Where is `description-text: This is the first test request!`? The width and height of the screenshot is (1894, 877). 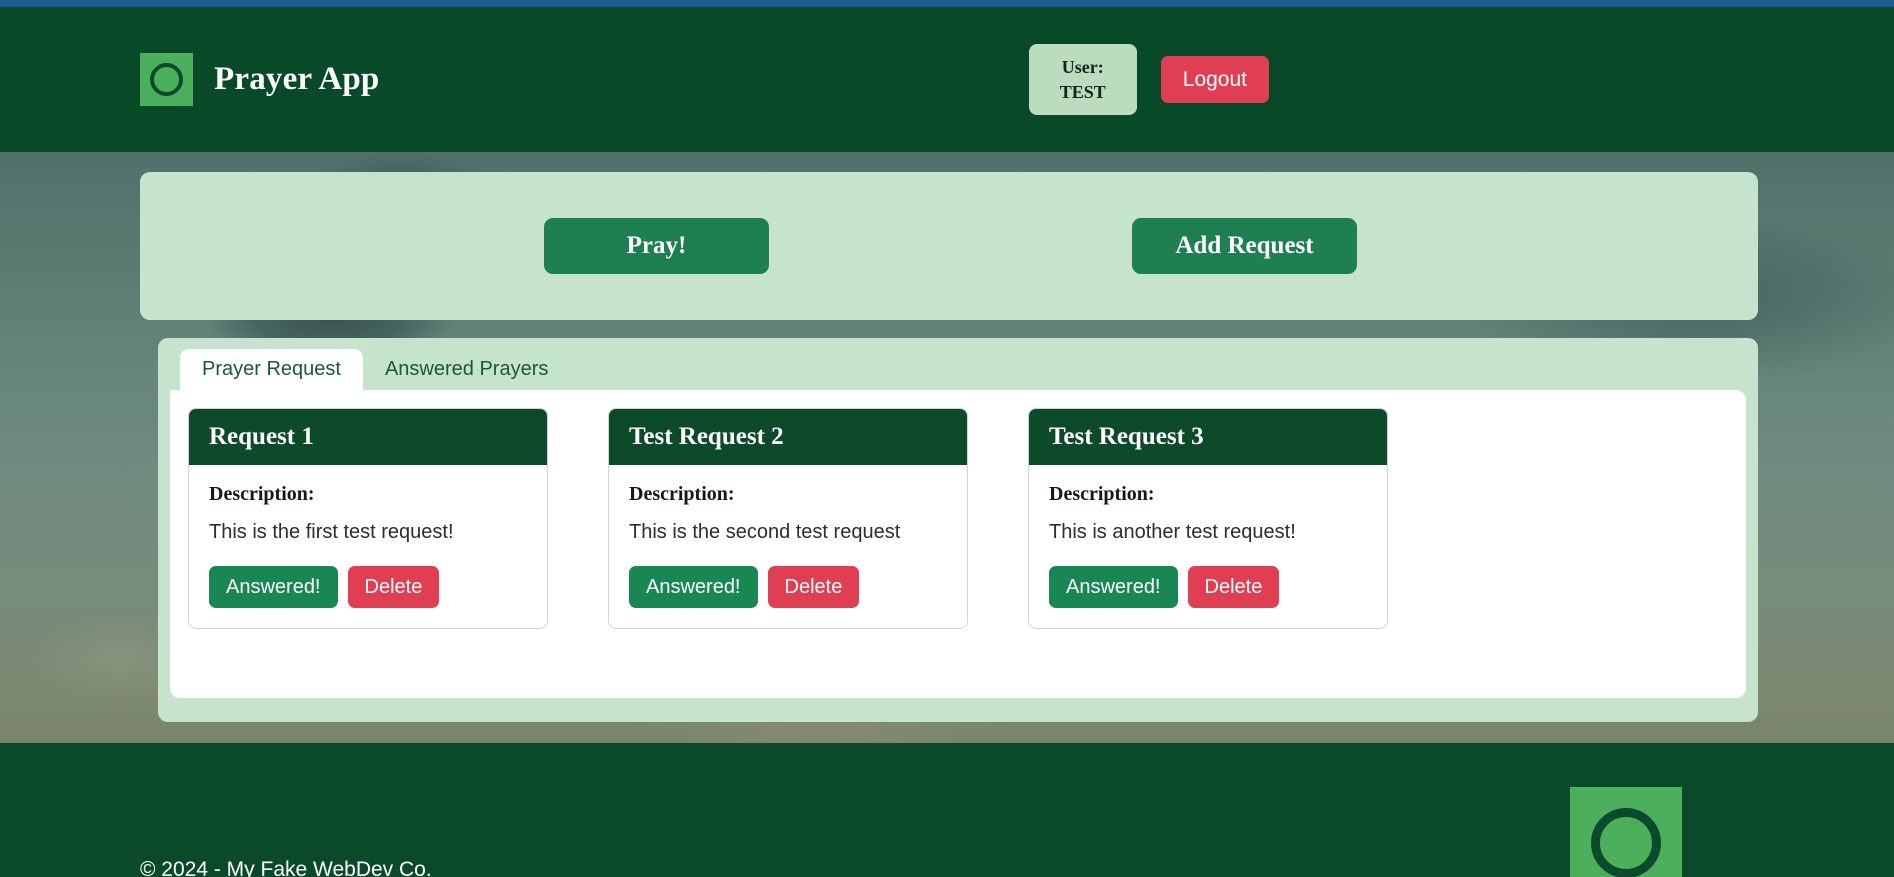 description-text: This is the first test request! is located at coordinates (331, 531).